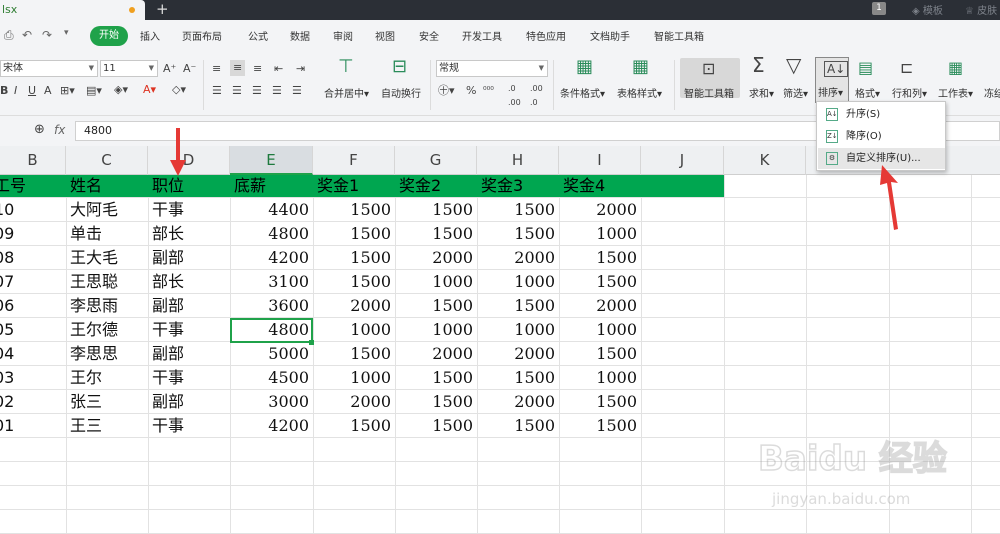  I want to click on zoom-icon: ⊕, so click(39, 130).